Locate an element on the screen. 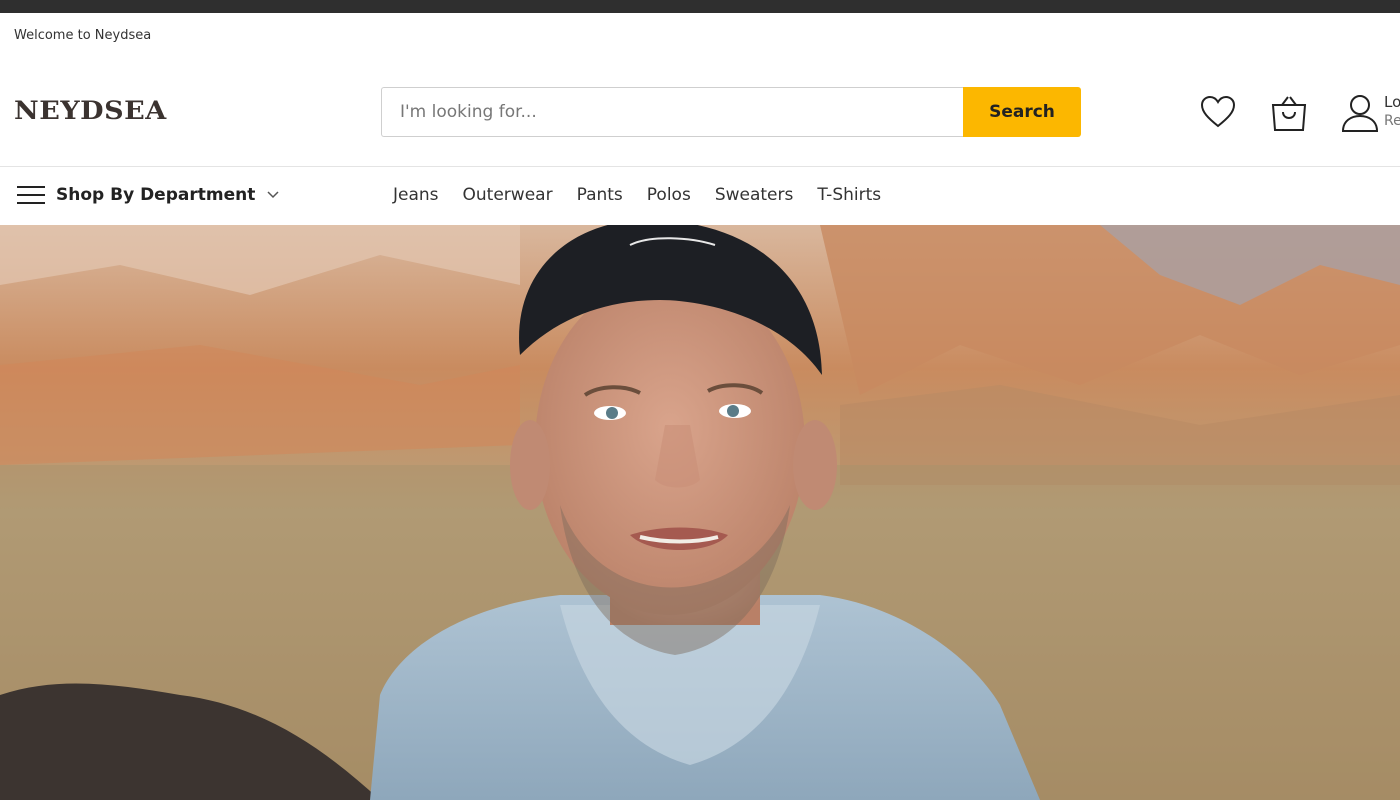 This screenshot has height=800, width=1400. nav-item-polos: Polos is located at coordinates (669, 195).